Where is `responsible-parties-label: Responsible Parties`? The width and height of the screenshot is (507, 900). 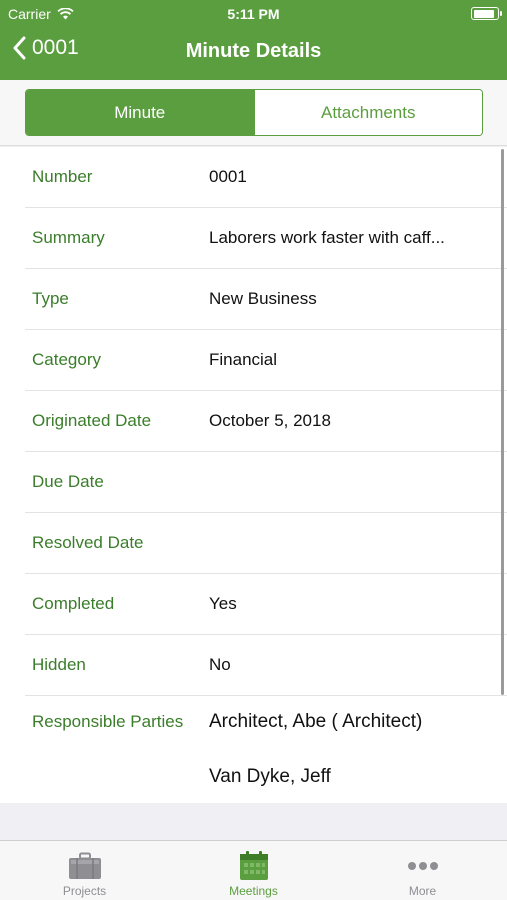 responsible-parties-label: Responsible Parties is located at coordinates (108, 721).